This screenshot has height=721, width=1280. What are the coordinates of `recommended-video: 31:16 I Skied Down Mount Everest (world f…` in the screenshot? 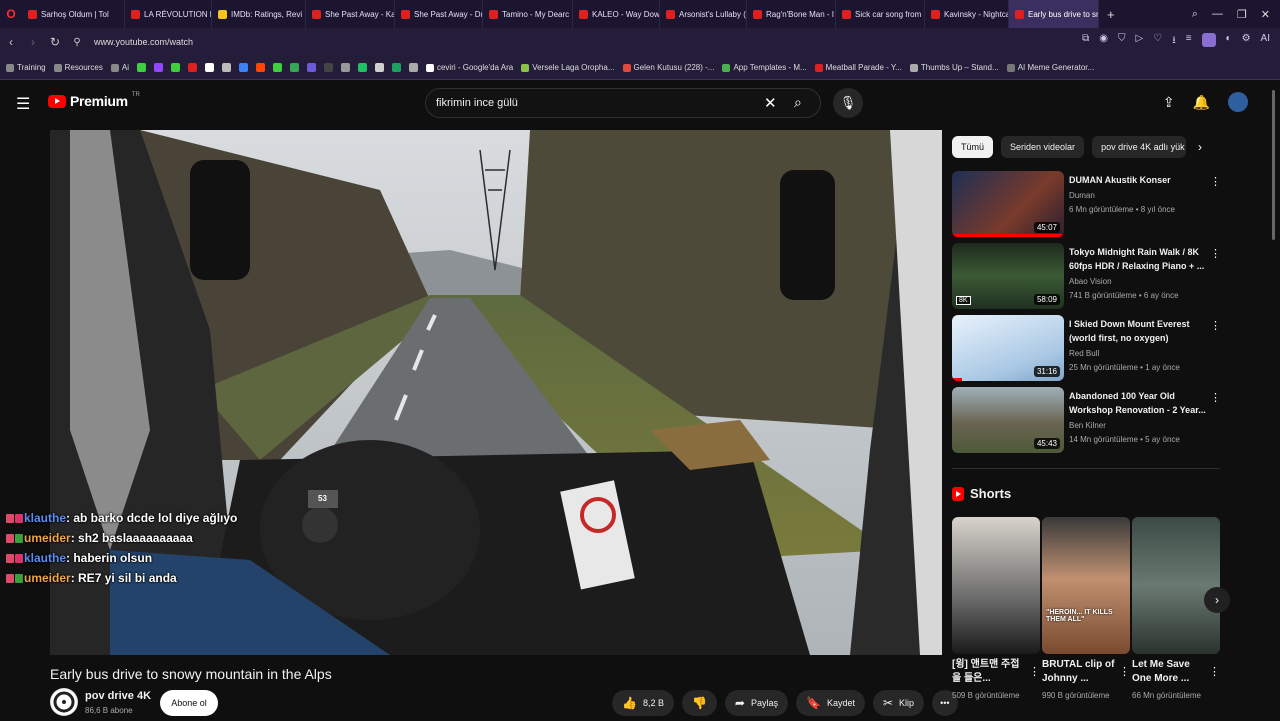 It's located at (1086, 348).